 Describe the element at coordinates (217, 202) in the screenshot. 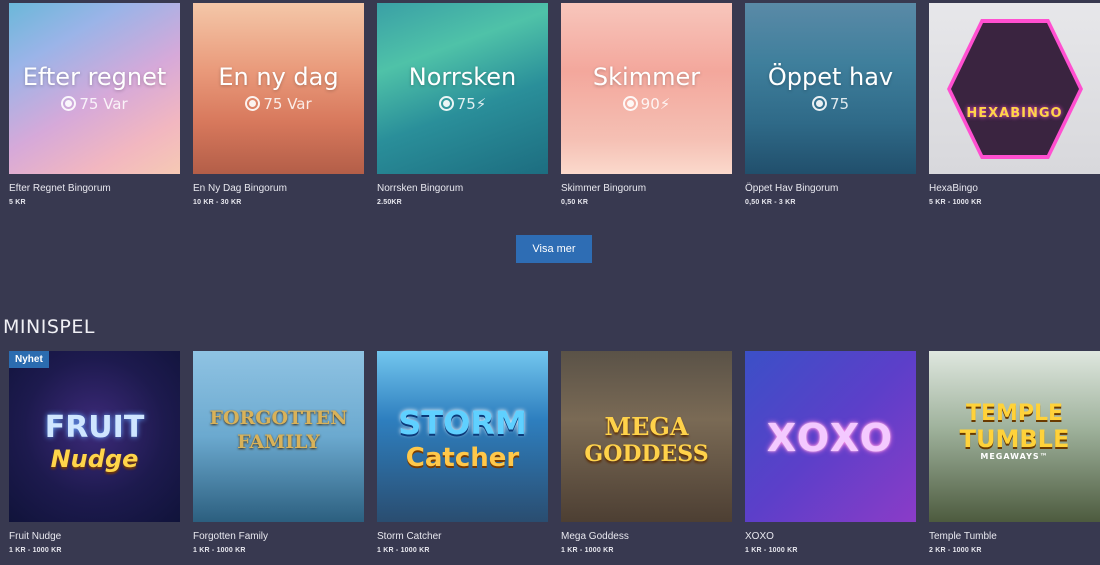

I see `game-price: 10 KR - 30 KR` at that location.